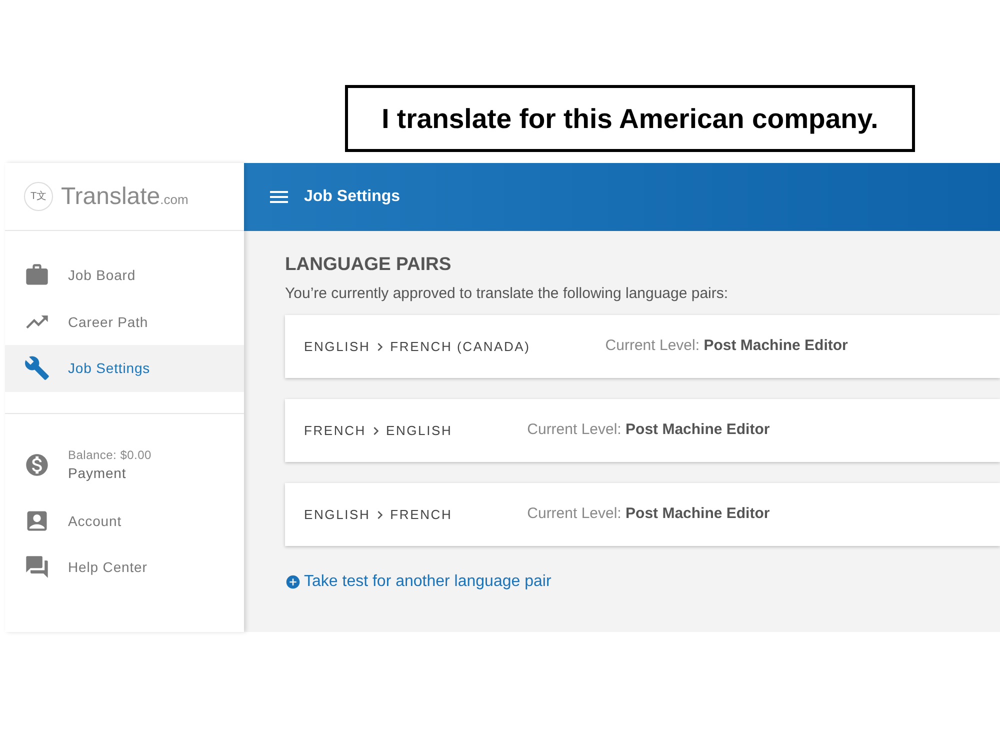 The height and width of the screenshot is (750, 1000). I want to click on add-language-pair-link: Take test for another language pair, so click(418, 582).